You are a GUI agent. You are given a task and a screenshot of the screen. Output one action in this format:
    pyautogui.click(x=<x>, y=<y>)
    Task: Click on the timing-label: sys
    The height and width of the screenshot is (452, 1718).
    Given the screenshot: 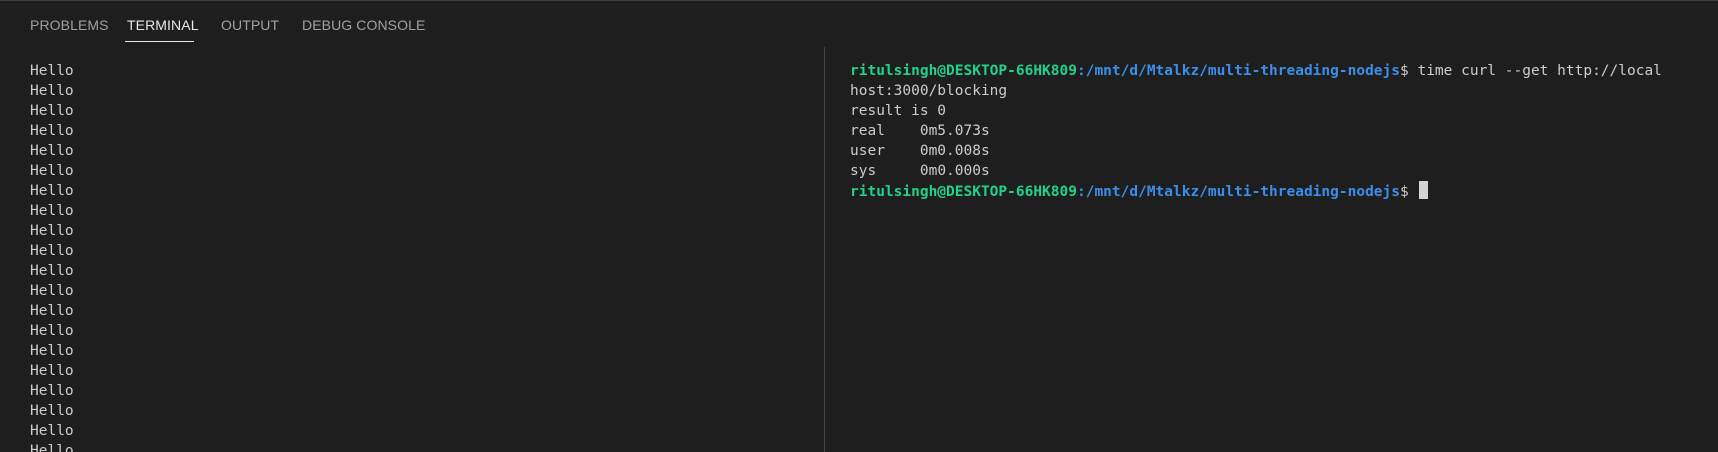 What is the action you would take?
    pyautogui.click(x=863, y=171)
    